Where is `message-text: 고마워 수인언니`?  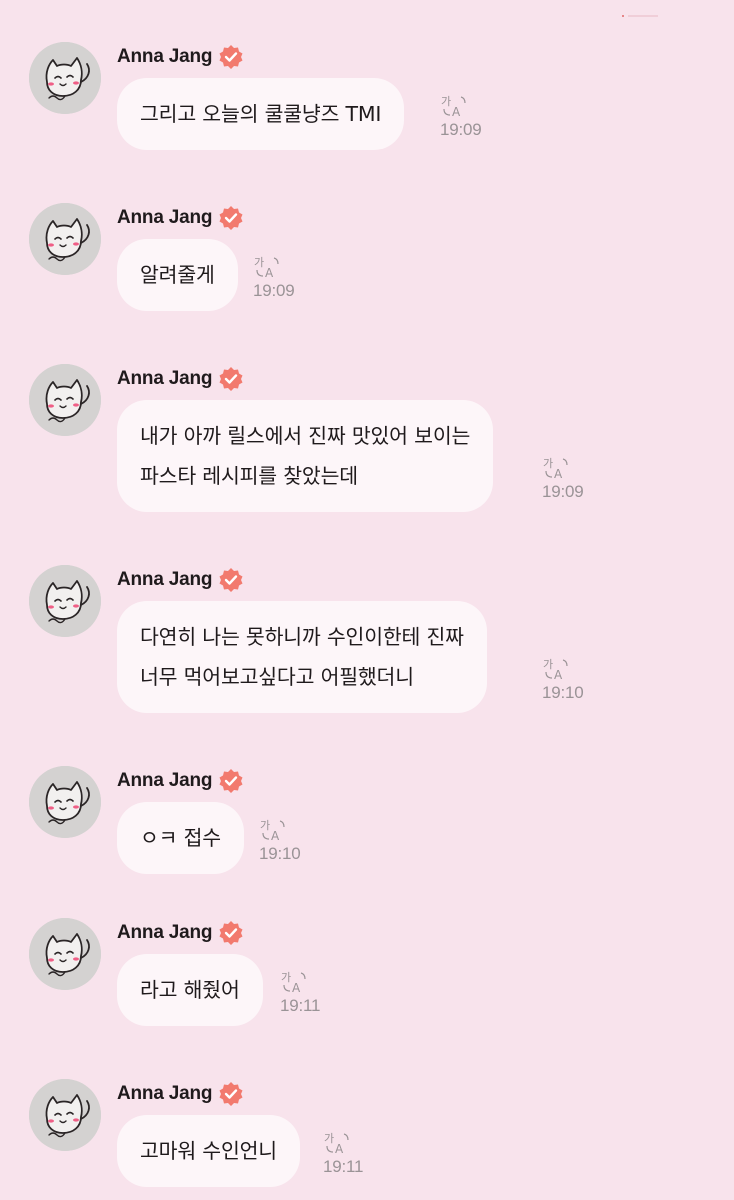
message-text: 고마워 수인언니 is located at coordinates (208, 1151).